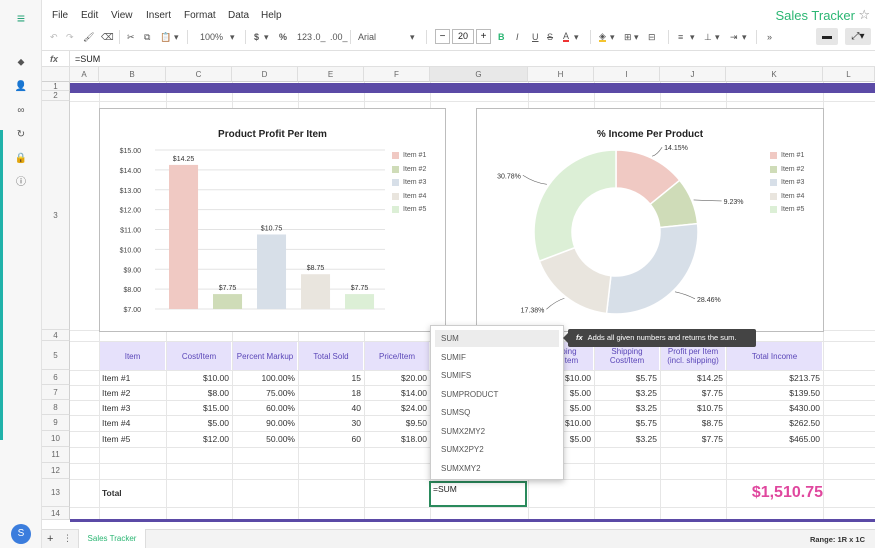  What do you see at coordinates (497, 468) in the screenshot?
I see `autocomplete-item-sumxmy2: SUMXMY2` at bounding box center [497, 468].